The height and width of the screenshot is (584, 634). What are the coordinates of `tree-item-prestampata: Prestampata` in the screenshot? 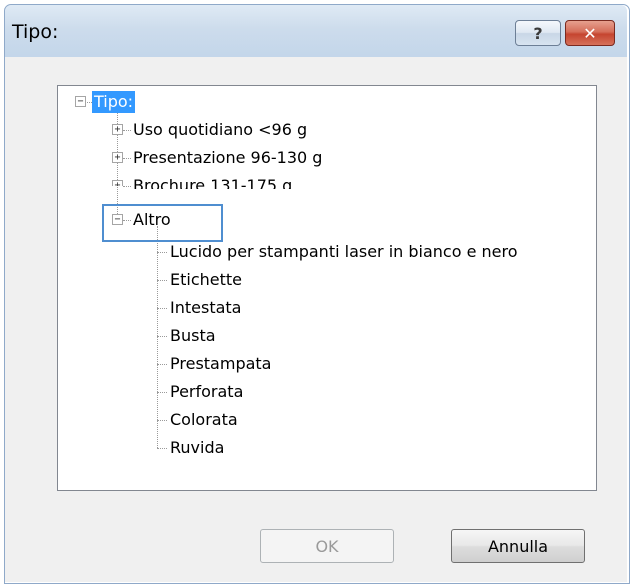 It's located at (220, 364).